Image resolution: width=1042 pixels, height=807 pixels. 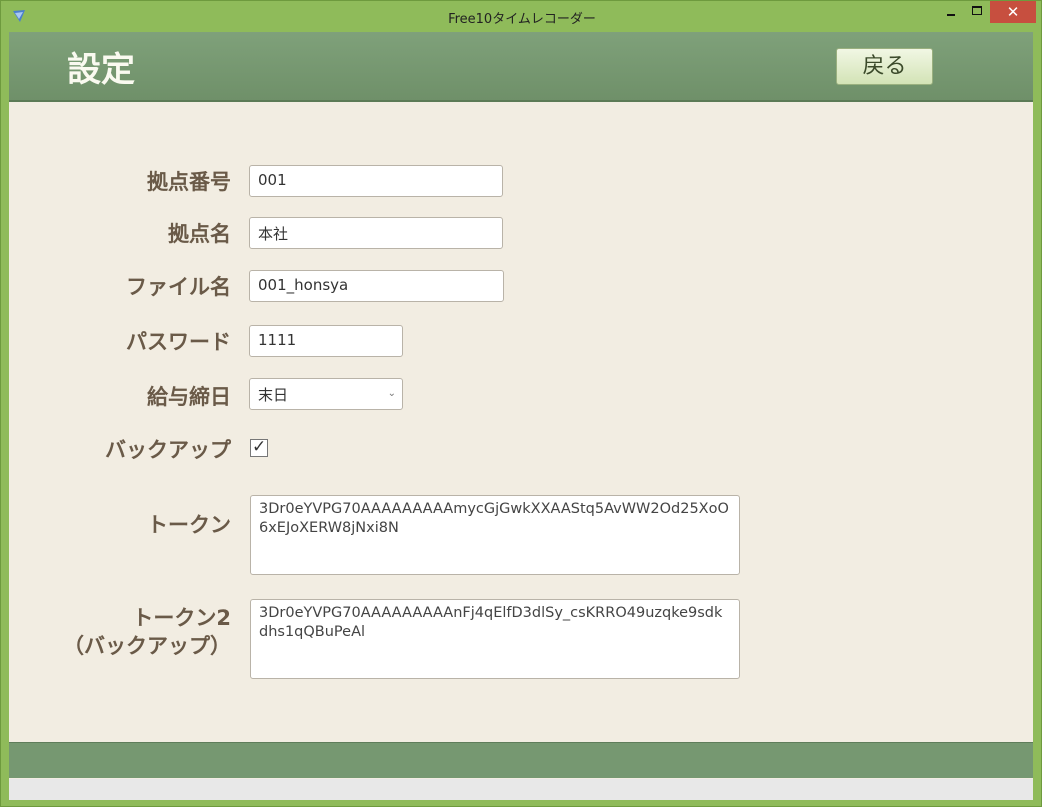 I want to click on token2-label: トークン2, so click(x=181, y=618).